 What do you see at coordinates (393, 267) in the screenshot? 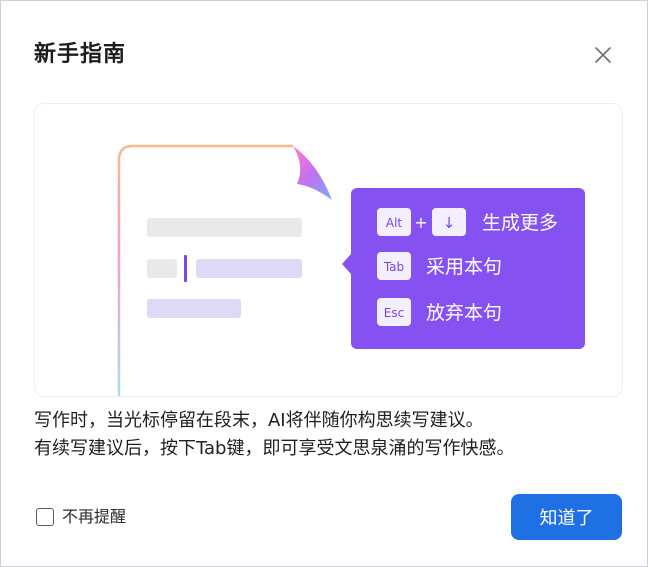
I see `key-tab: Tab` at bounding box center [393, 267].